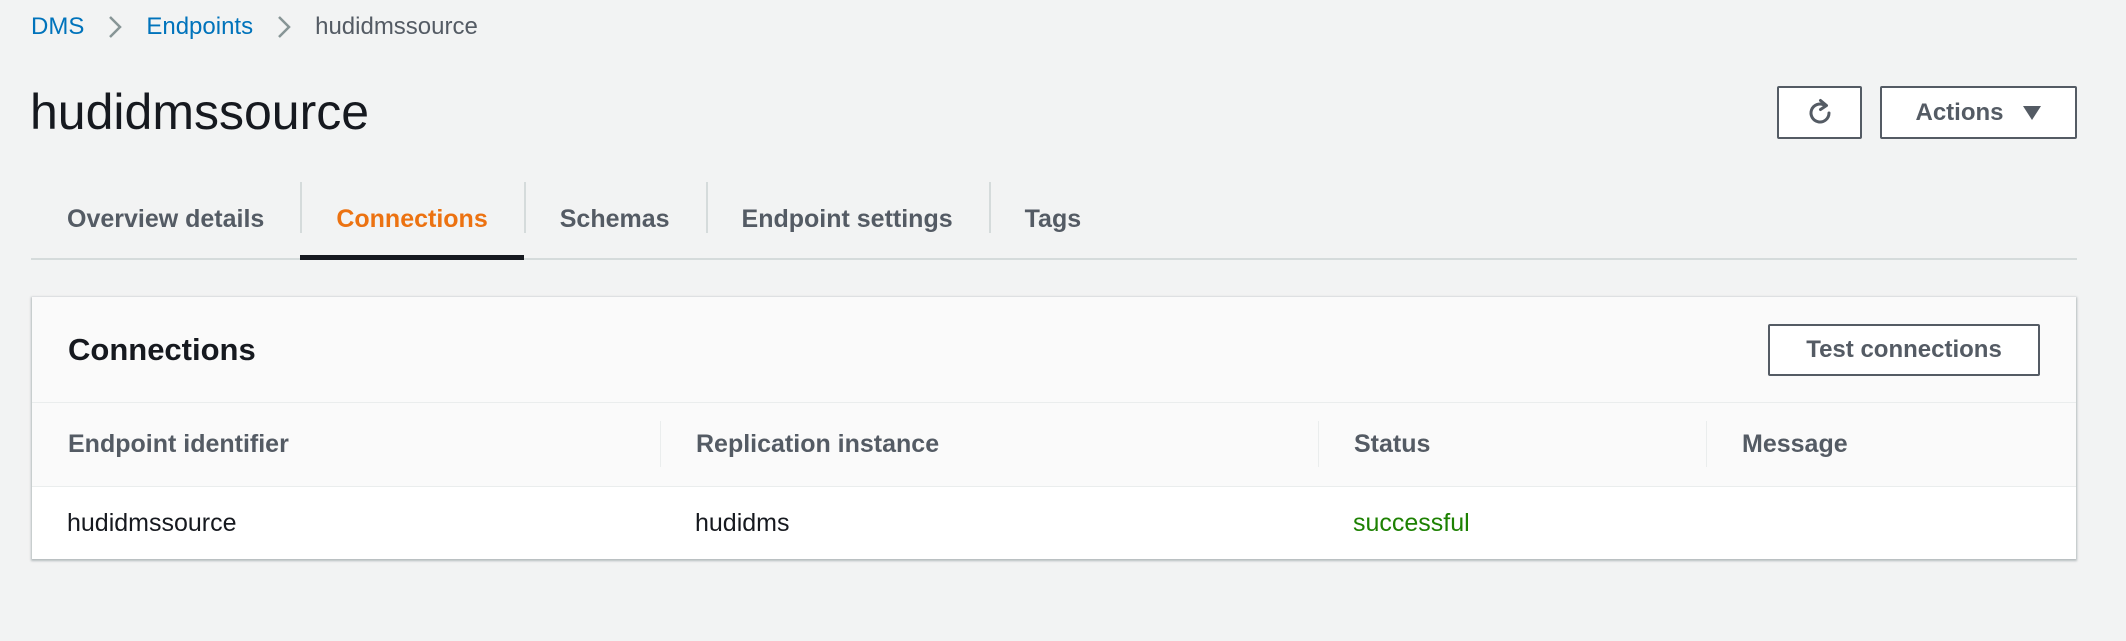 The height and width of the screenshot is (641, 2126). I want to click on actions-button-label: Actions, so click(1959, 112).